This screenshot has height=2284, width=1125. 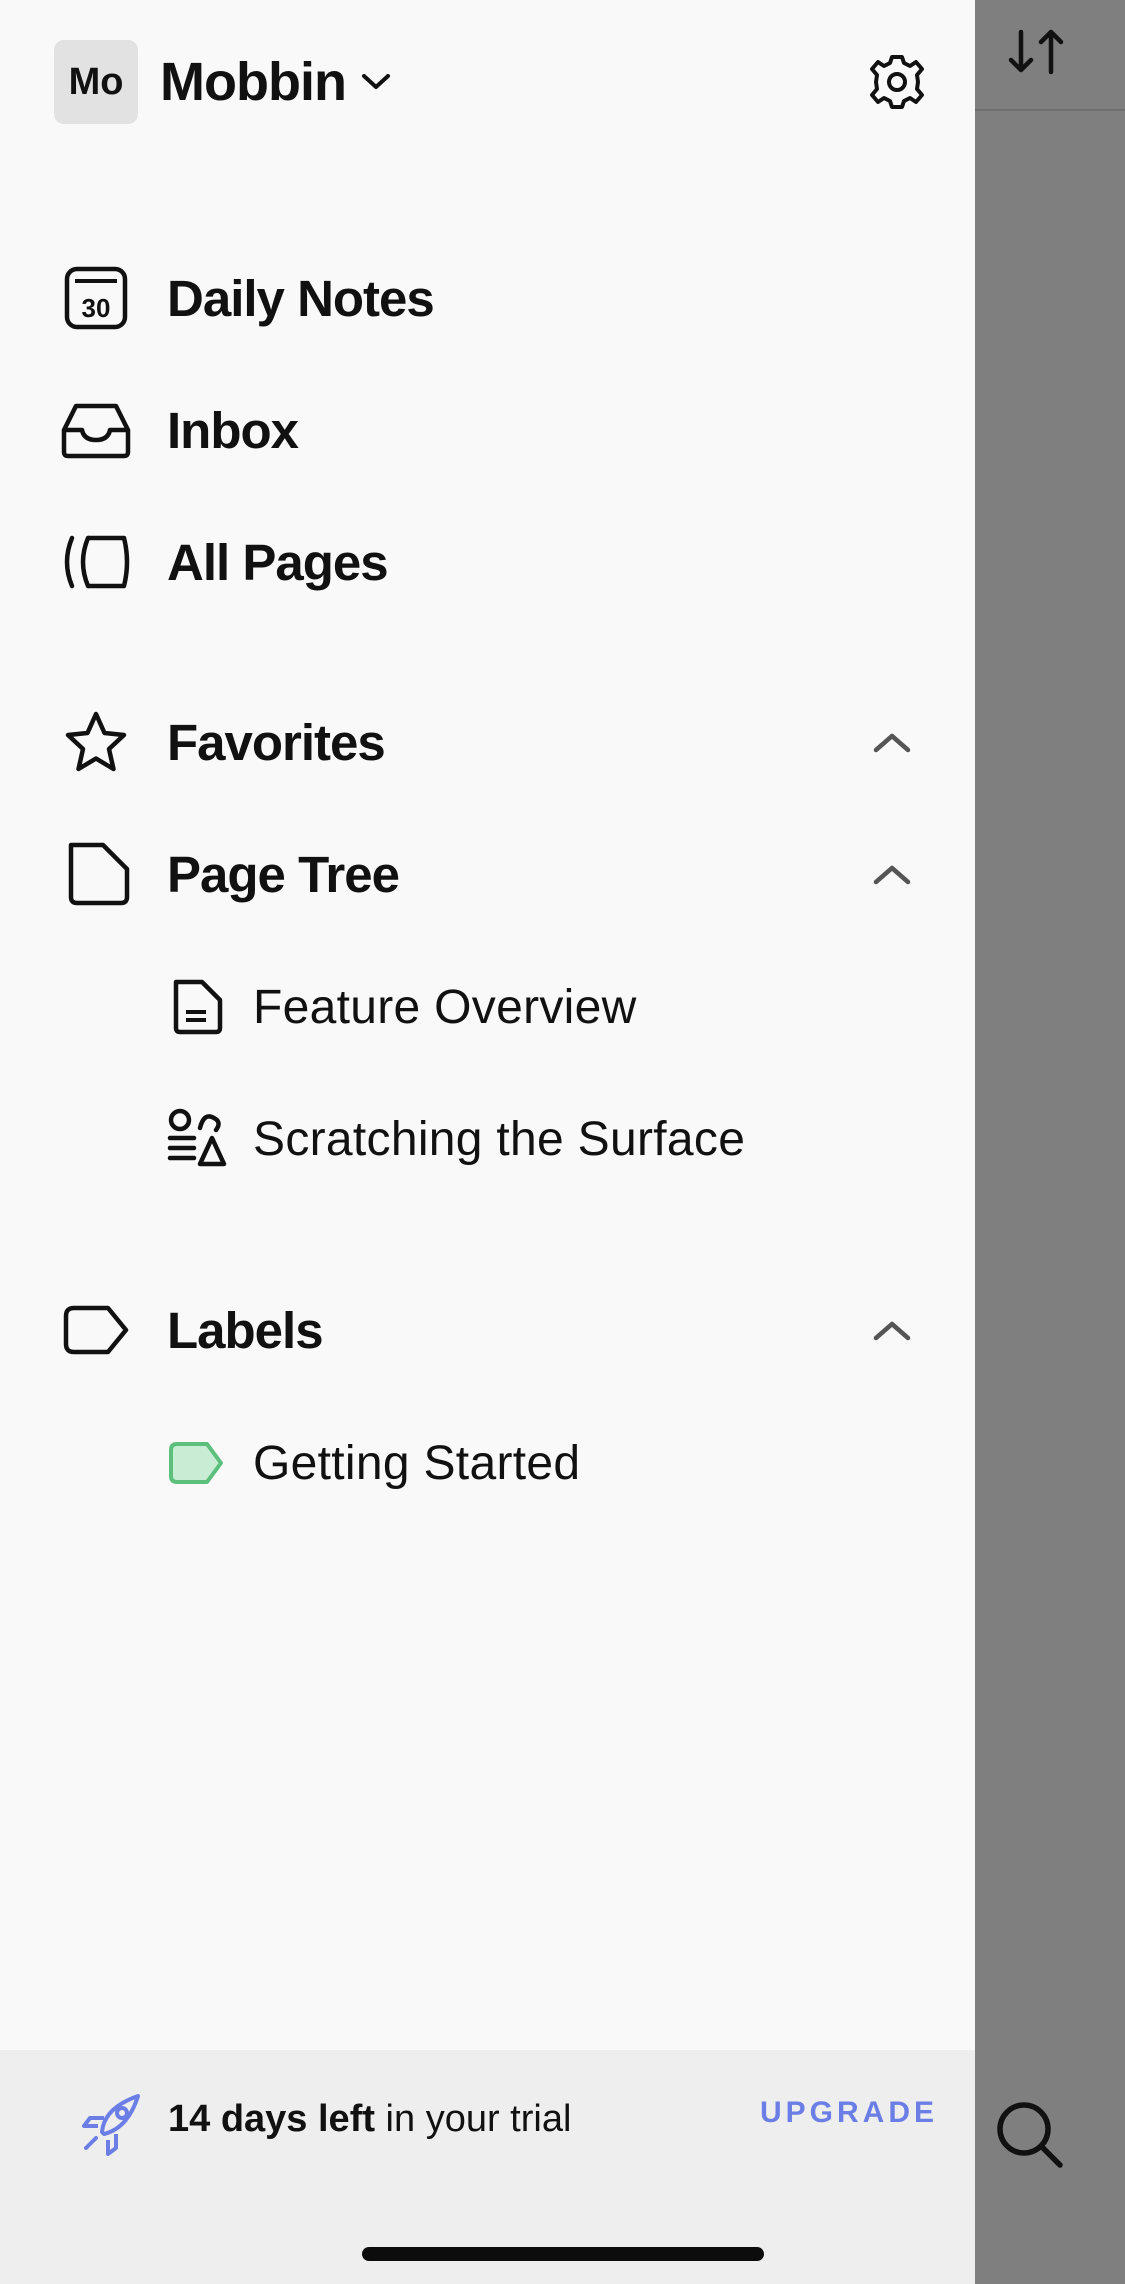 I want to click on sort-icon, so click(x=1038, y=52).